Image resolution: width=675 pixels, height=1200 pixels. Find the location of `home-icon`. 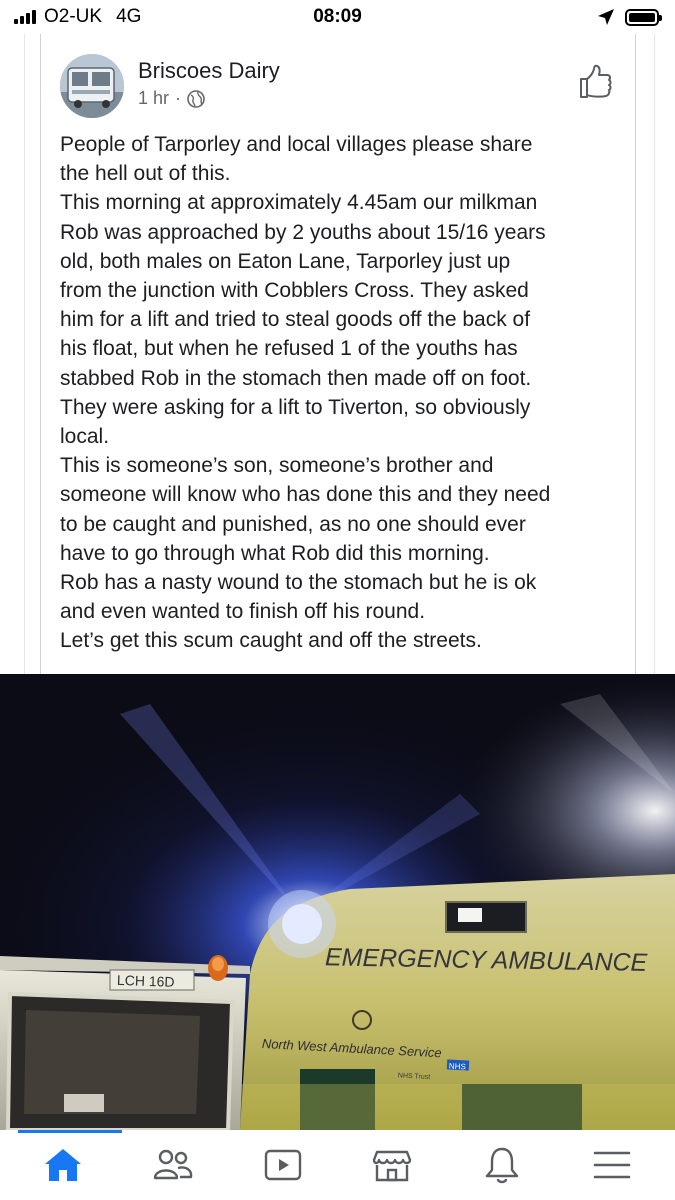

home-icon is located at coordinates (62, 1165).